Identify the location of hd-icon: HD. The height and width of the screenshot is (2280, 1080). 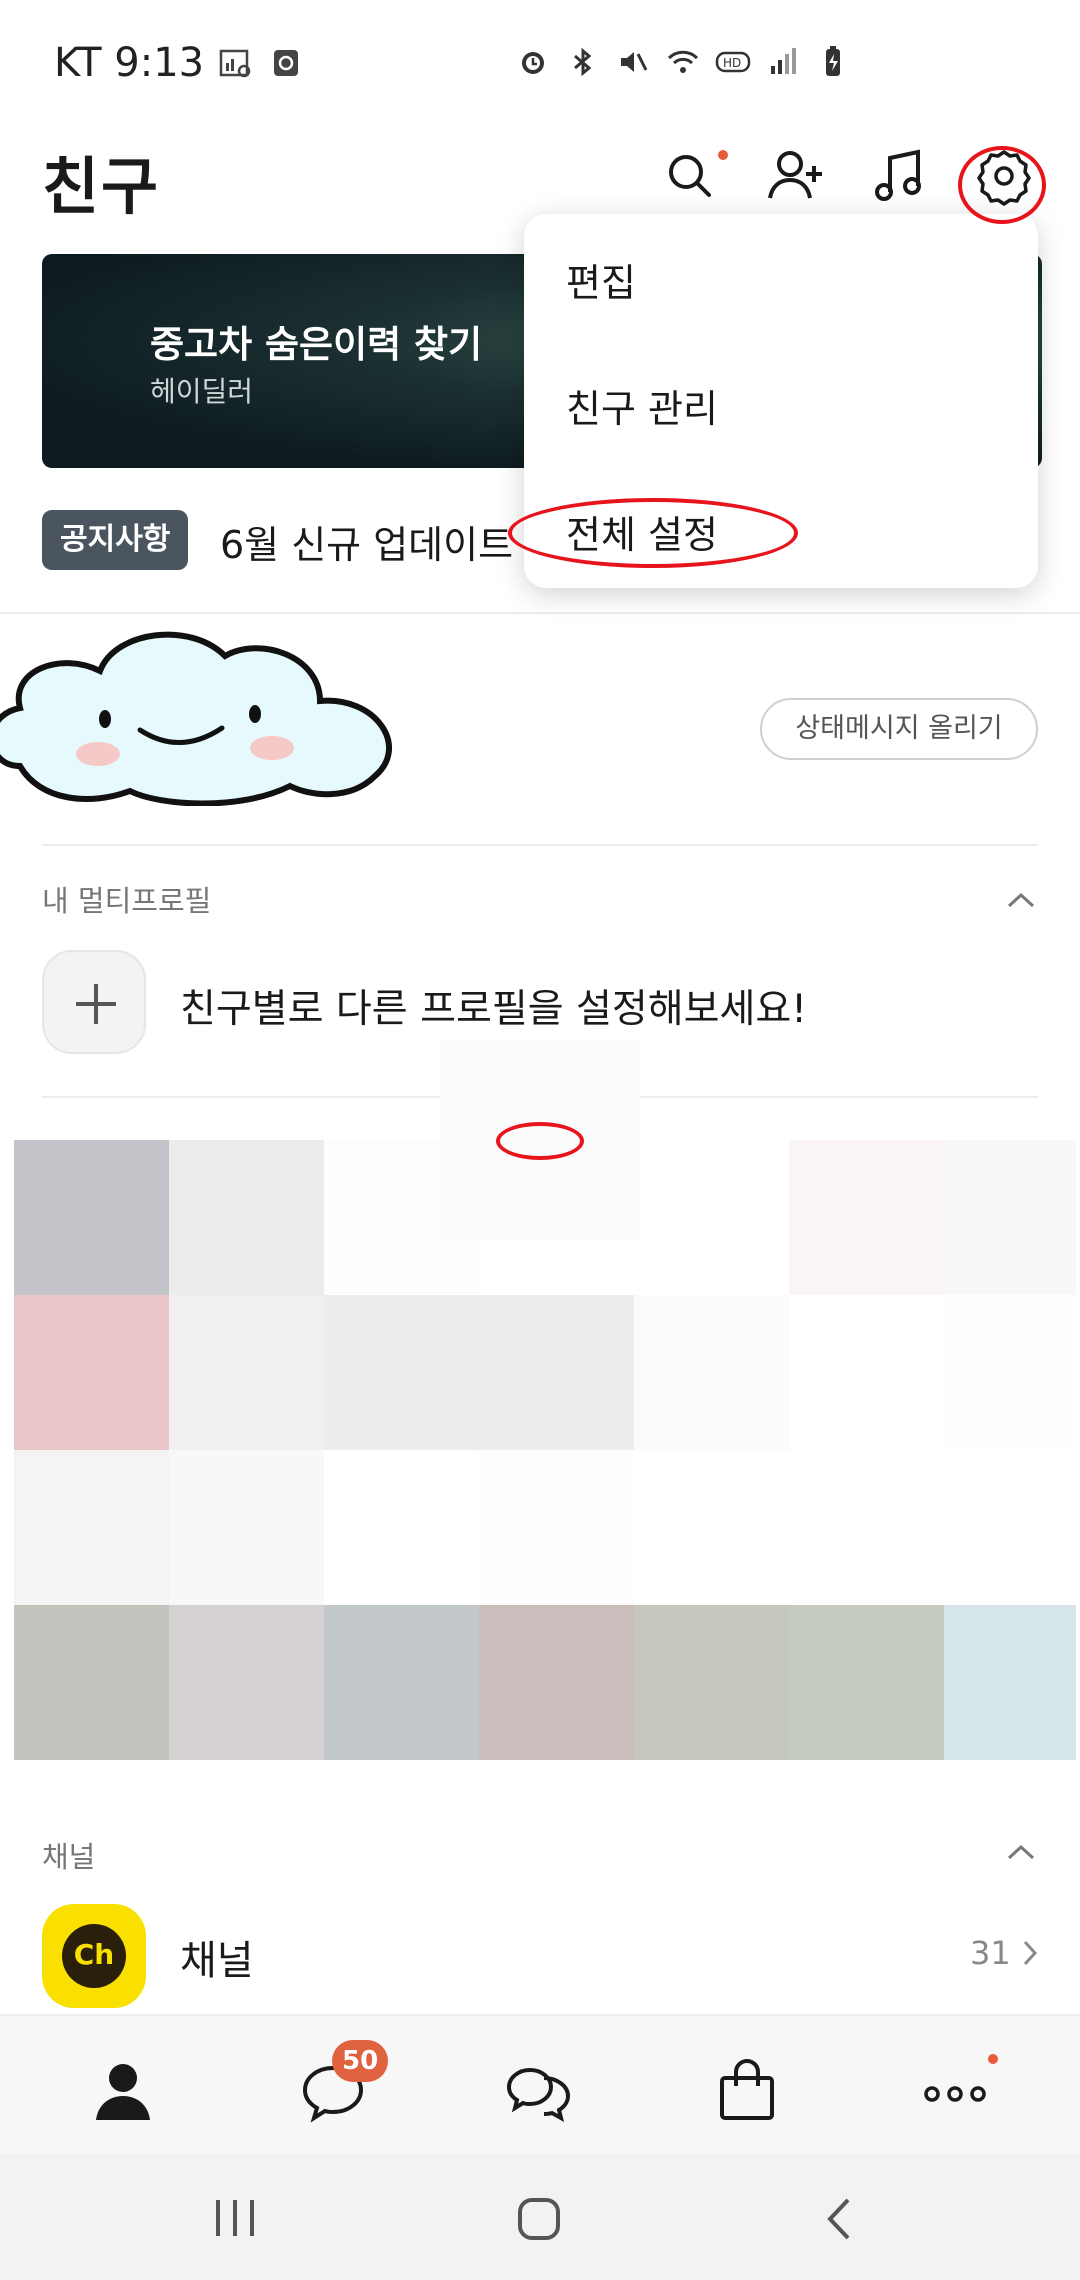
(733, 62).